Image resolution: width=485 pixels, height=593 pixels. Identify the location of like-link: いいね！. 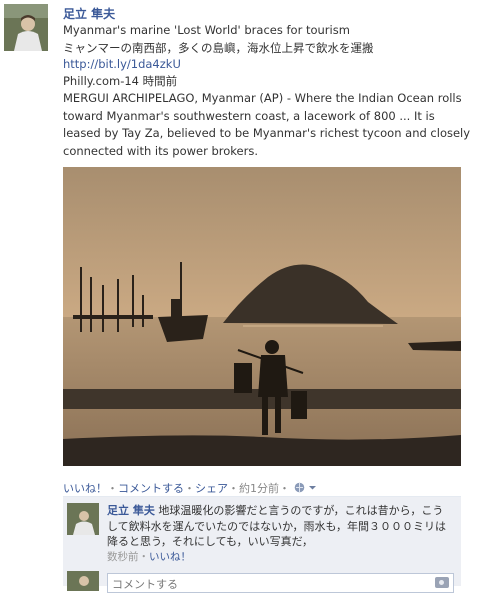
(85, 488).